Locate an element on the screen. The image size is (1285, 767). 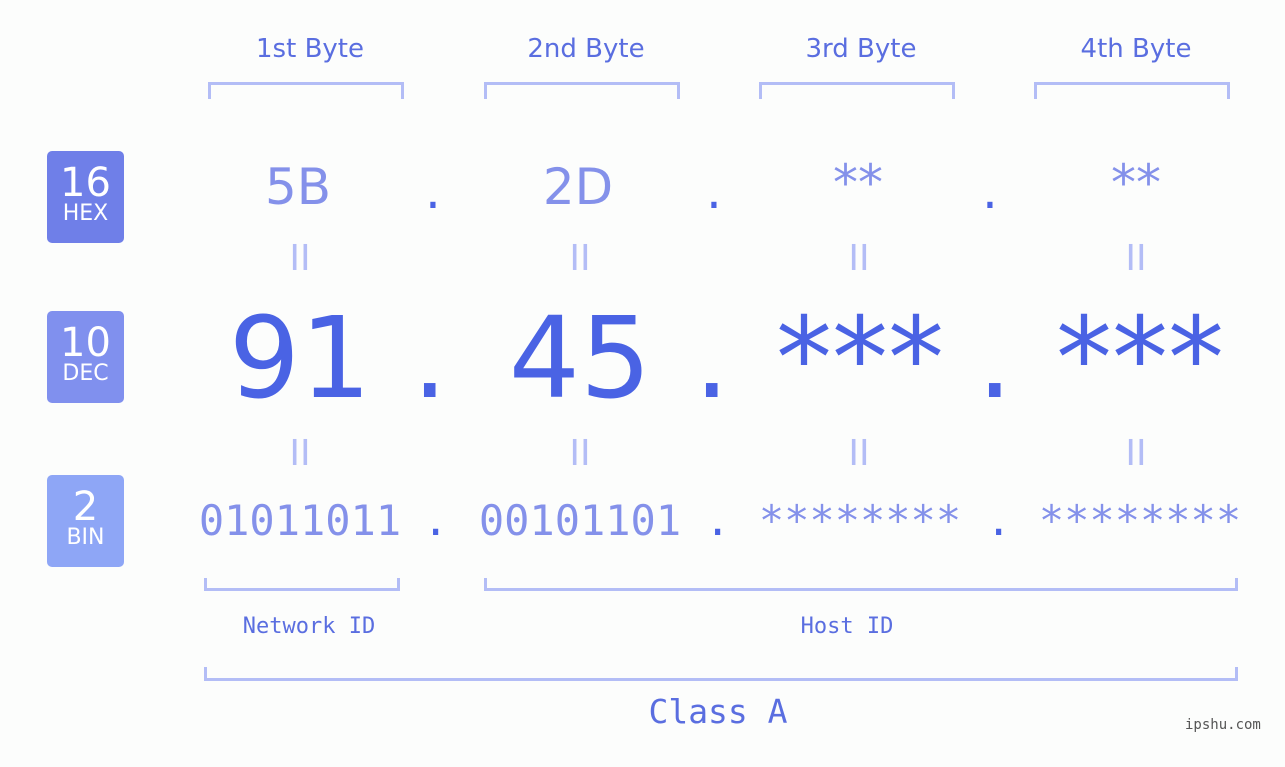
byte-header-2: 2nd Byte is located at coordinates (586, 49).